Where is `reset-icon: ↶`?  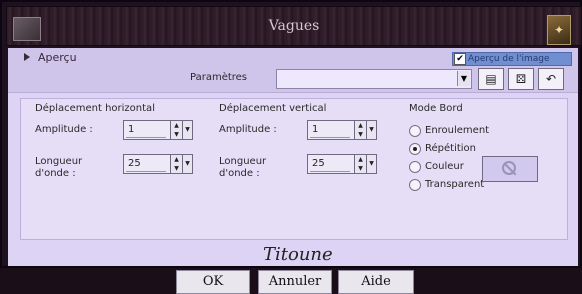
reset-icon: ↶ is located at coordinates (551, 79).